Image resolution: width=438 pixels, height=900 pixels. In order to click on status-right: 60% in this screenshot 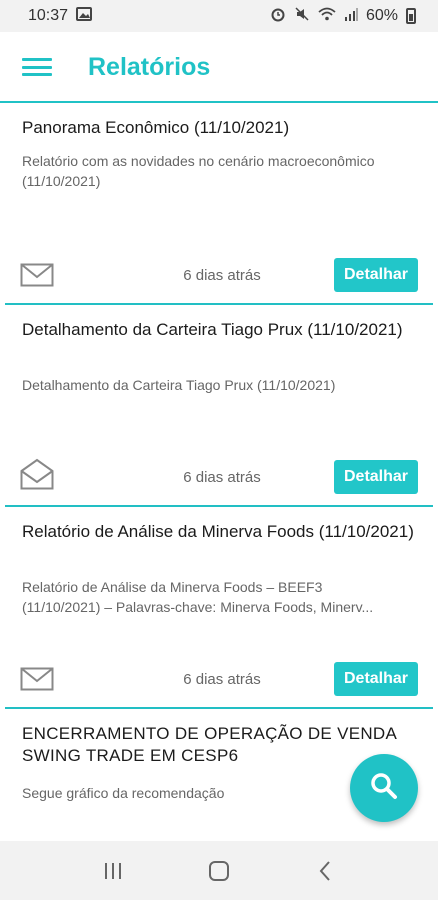, I will do `click(343, 16)`.